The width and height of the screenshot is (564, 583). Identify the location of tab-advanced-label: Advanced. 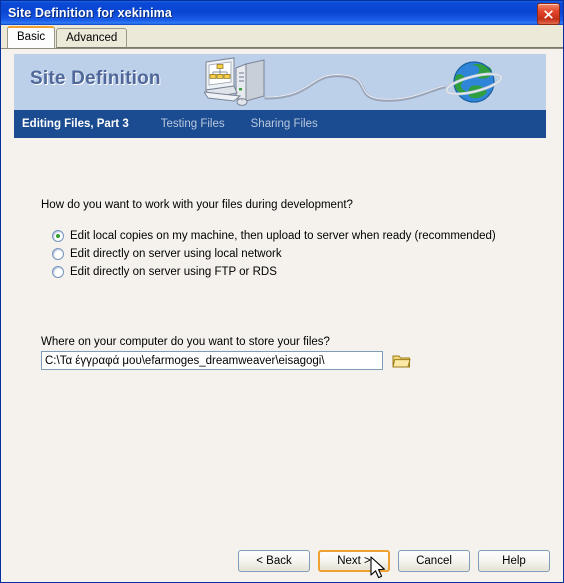
(92, 38).